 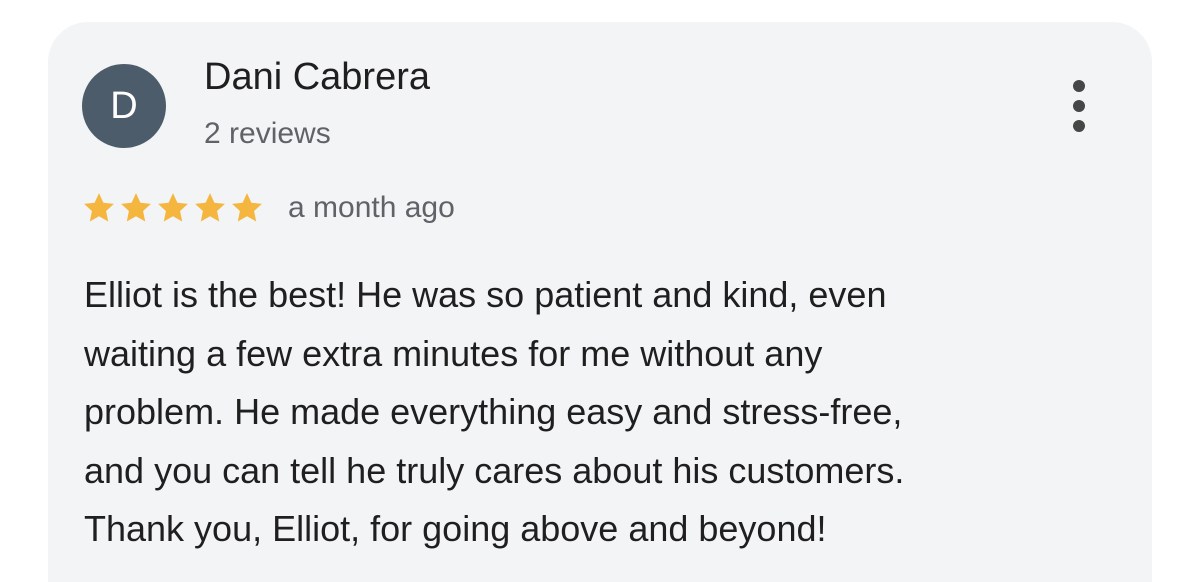 I want to click on reviewer-review-count: 2 reviews, so click(x=267, y=134).